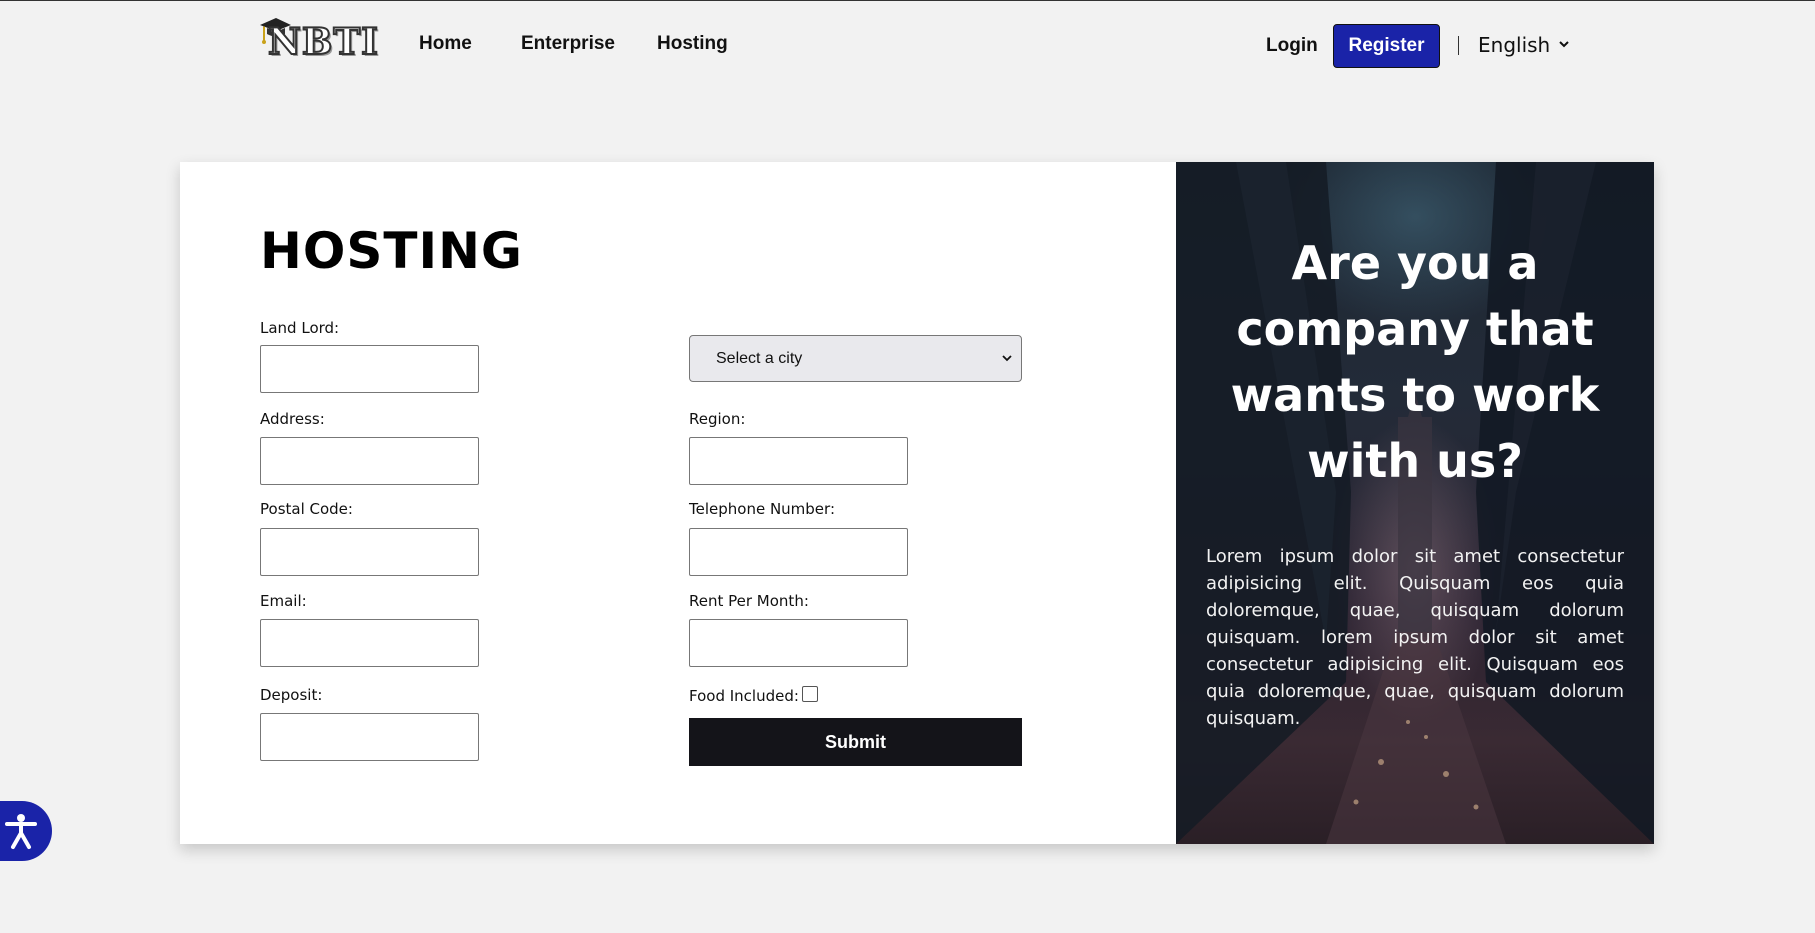 This screenshot has width=1815, height=933. I want to click on login-link: Login, so click(1292, 46).